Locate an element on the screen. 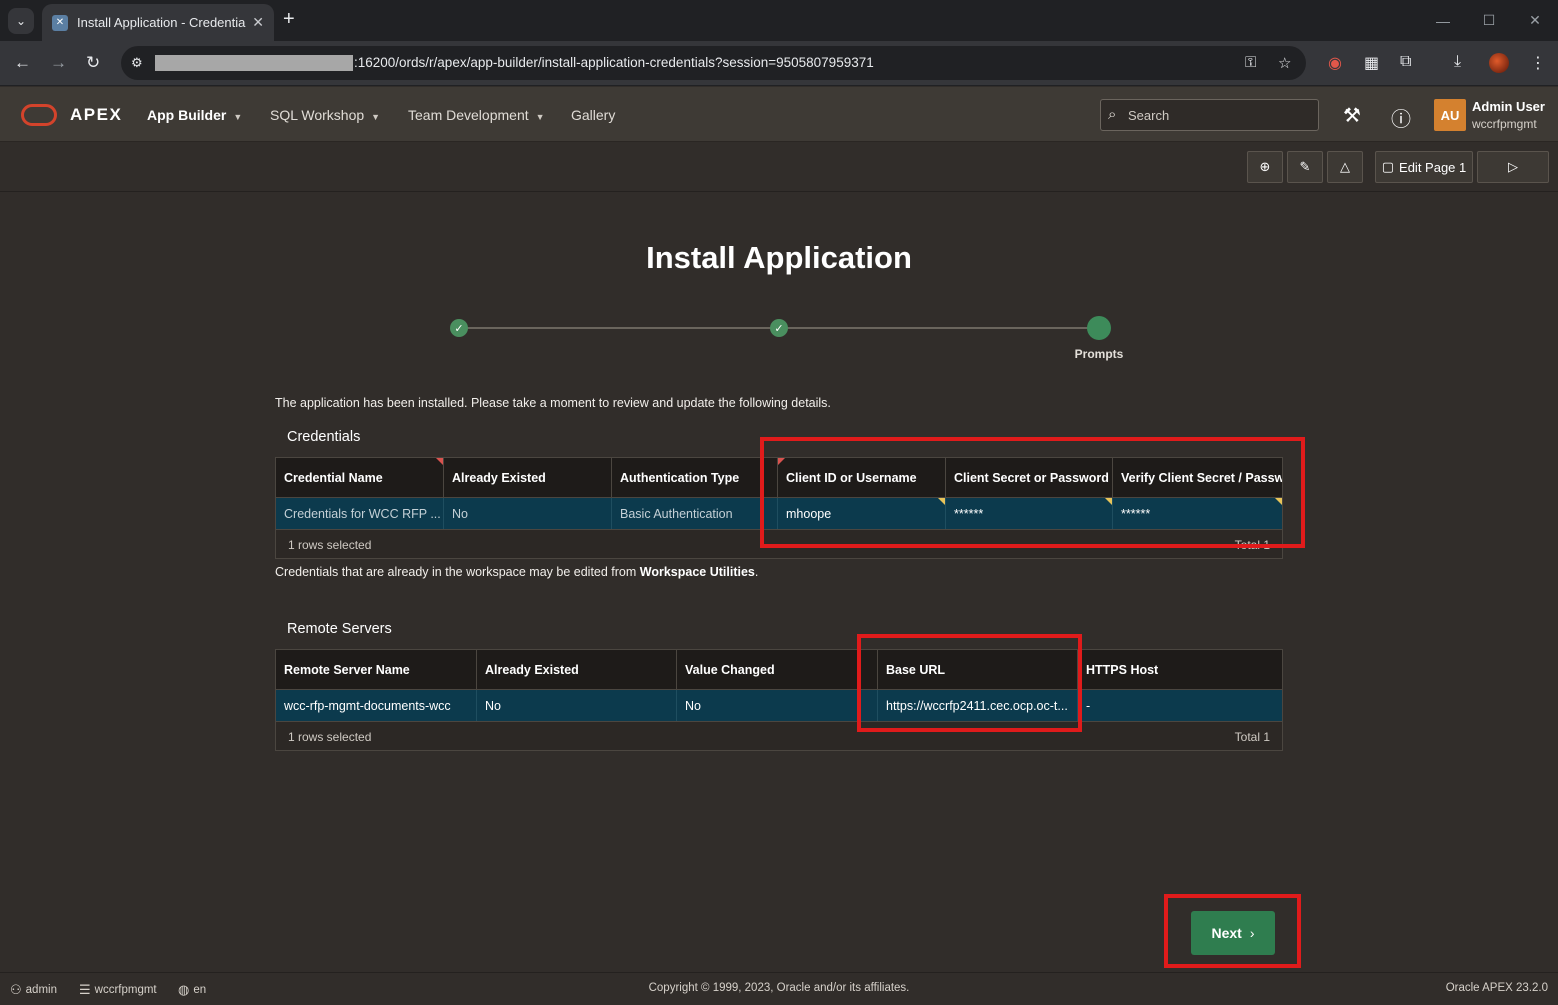  run-page-button: ▷ is located at coordinates (1513, 167).